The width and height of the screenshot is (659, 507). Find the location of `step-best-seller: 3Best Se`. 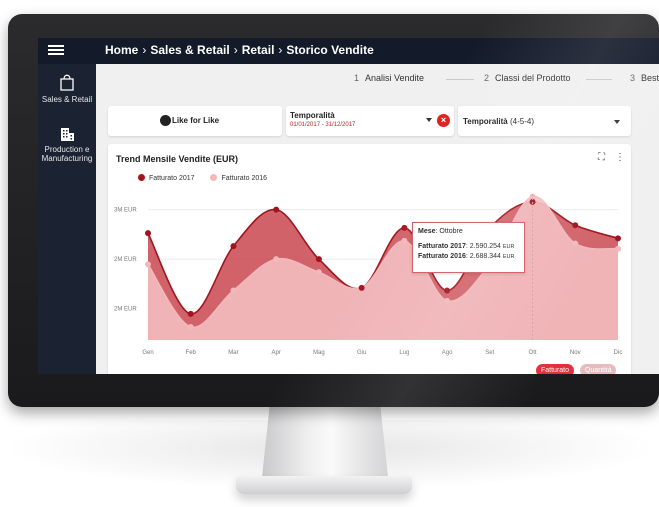

step-best-seller: 3Best Se is located at coordinates (644, 78).